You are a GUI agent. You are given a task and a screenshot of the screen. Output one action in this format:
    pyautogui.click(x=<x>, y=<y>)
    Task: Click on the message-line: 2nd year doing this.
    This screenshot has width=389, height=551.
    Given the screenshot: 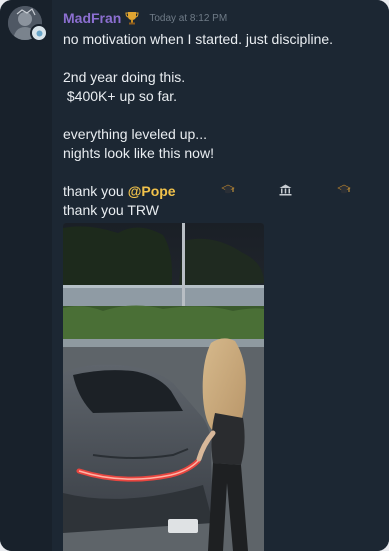 What is the action you would take?
    pyautogui.click(x=124, y=77)
    